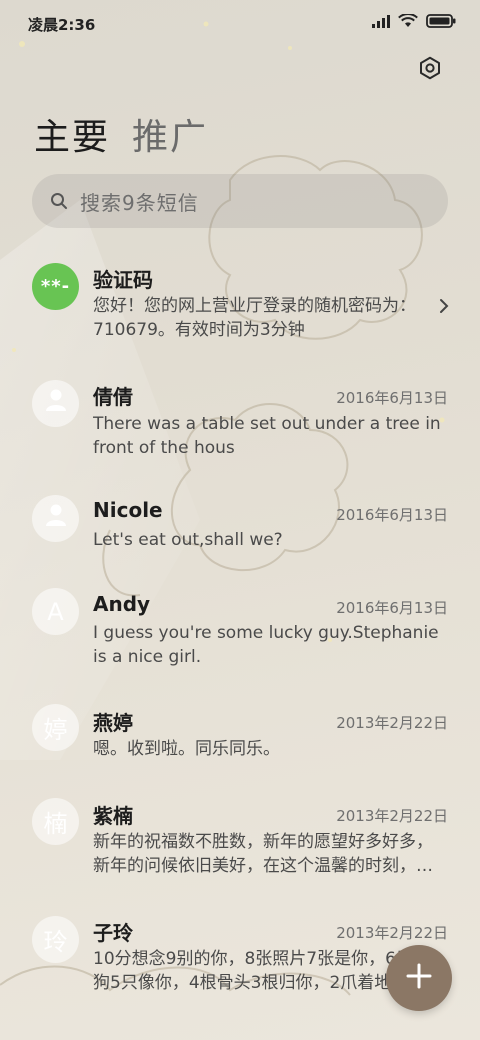  I want to click on avatar: 楠, so click(55, 821).